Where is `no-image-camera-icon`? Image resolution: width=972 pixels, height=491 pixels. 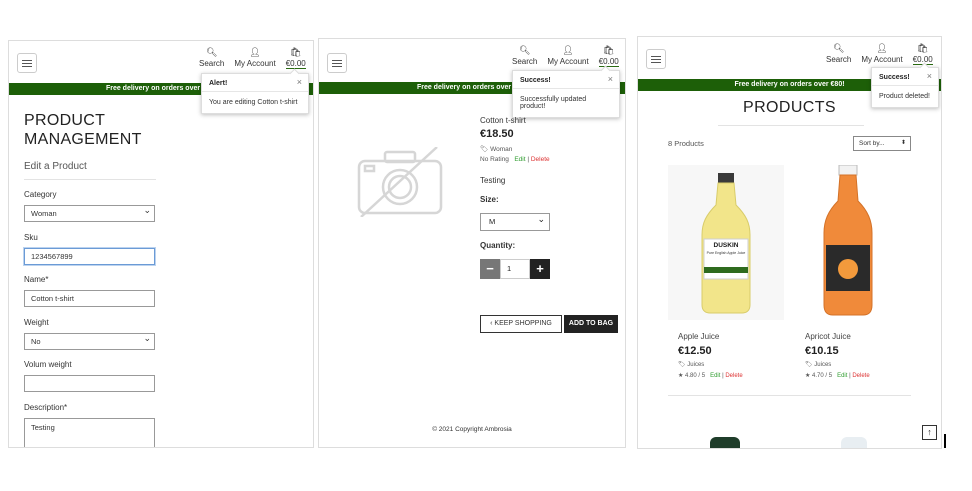
no-image-camera-icon is located at coordinates (400, 182).